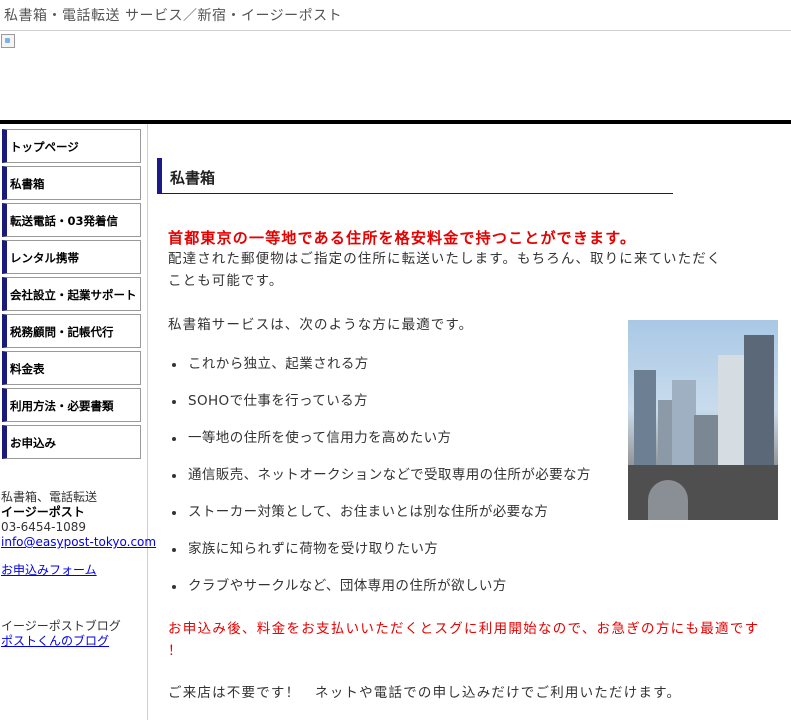 This screenshot has height=720, width=791. I want to click on closing-text: ご来店は不要です！ ネットや電話での申し込みだけでご利用いただけます。, so click(425, 693).